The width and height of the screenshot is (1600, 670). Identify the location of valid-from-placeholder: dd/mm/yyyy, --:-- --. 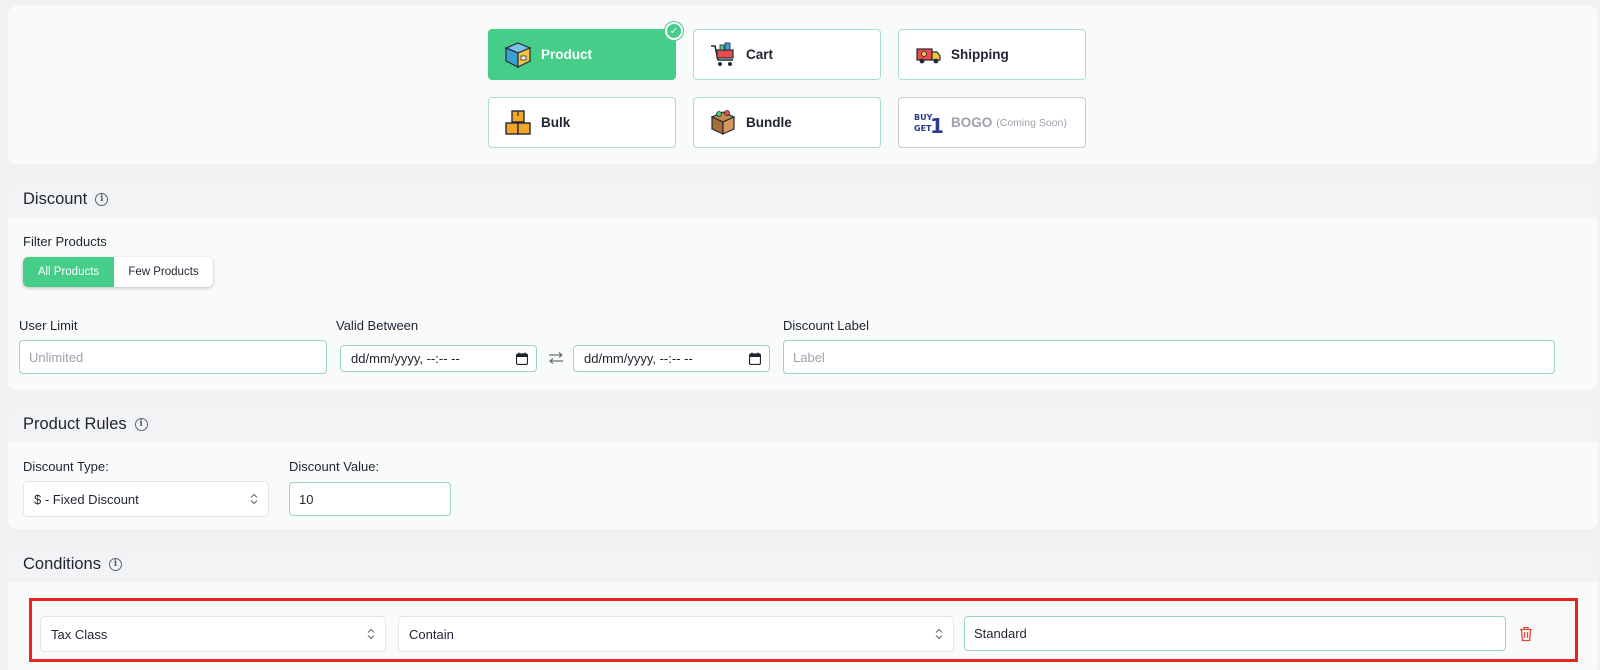
(405, 358).